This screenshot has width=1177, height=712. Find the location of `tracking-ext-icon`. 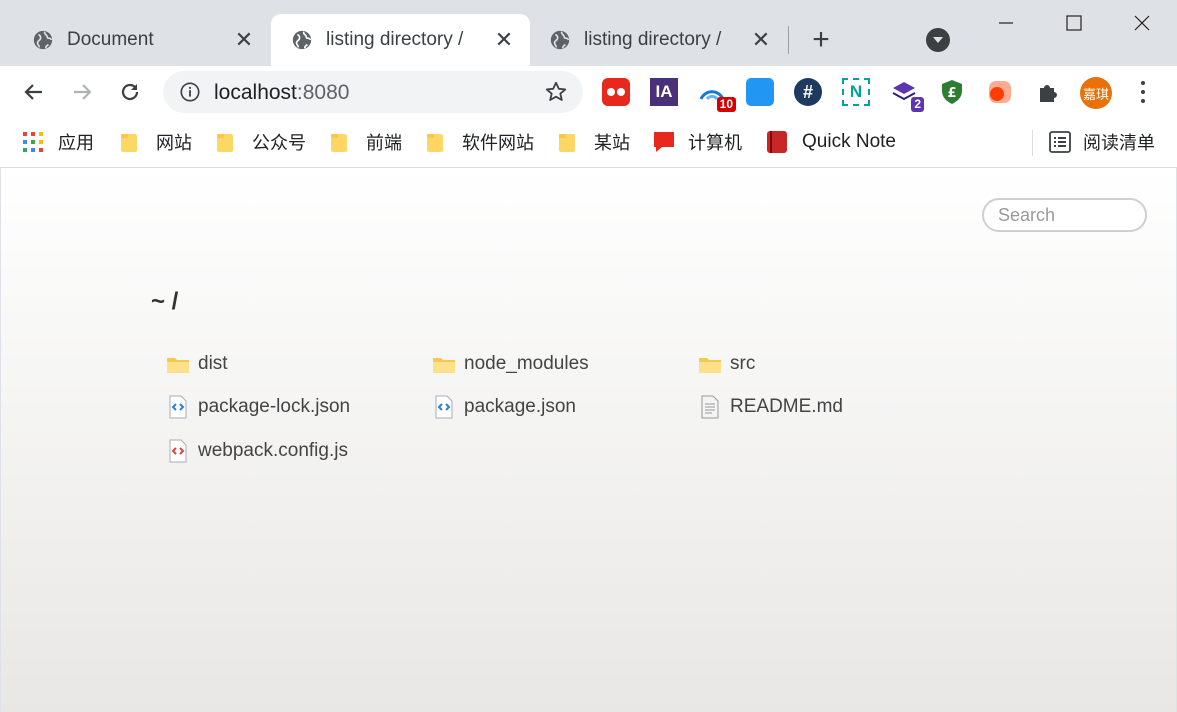

tracking-ext-icon is located at coordinates (616, 92).